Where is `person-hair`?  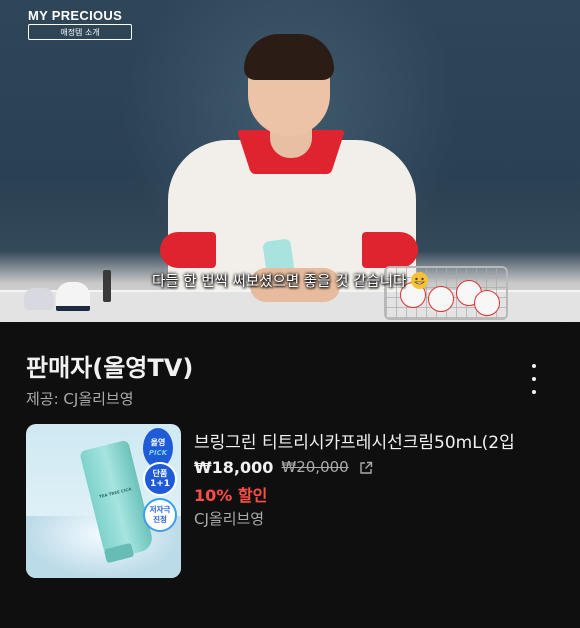 person-hair is located at coordinates (289, 57).